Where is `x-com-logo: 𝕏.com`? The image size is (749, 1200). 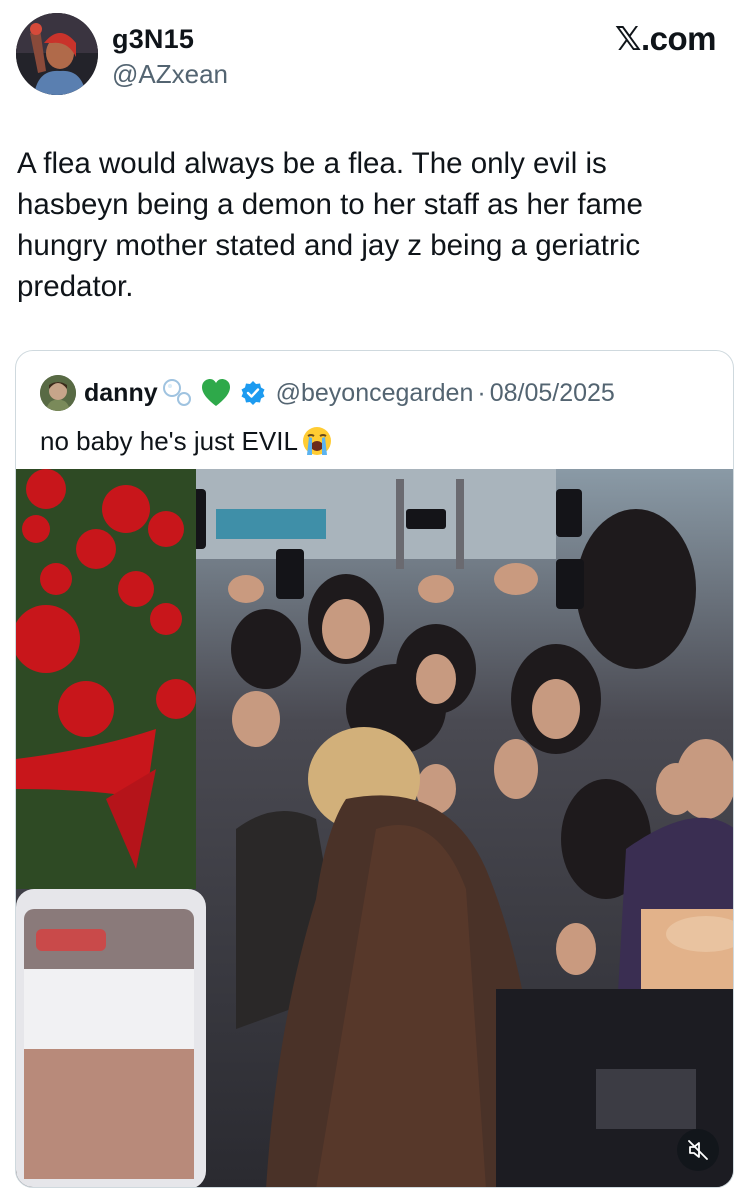
x-com-logo: 𝕏.com is located at coordinates (665, 38).